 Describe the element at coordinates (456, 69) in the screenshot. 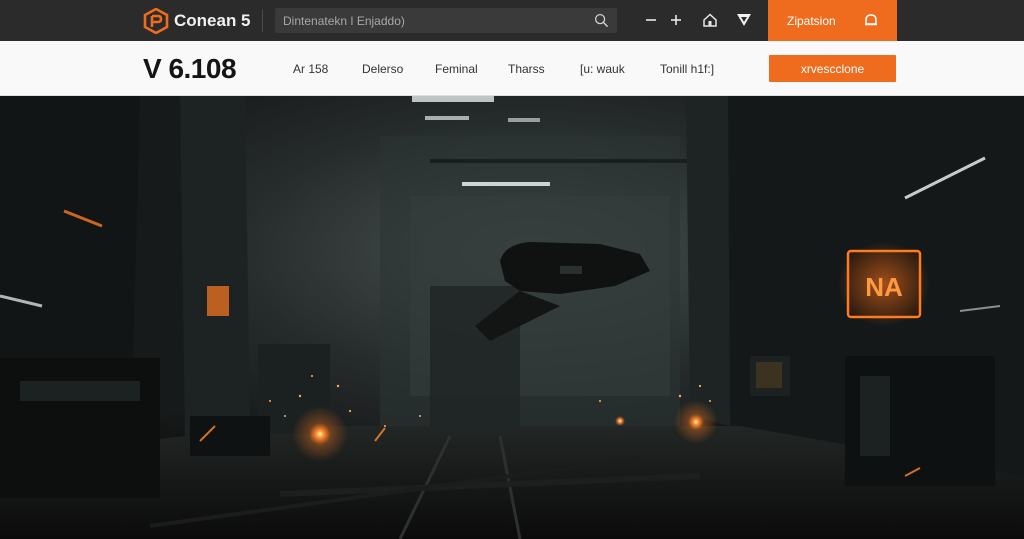

I see `nav-item-3: Feminal` at that location.